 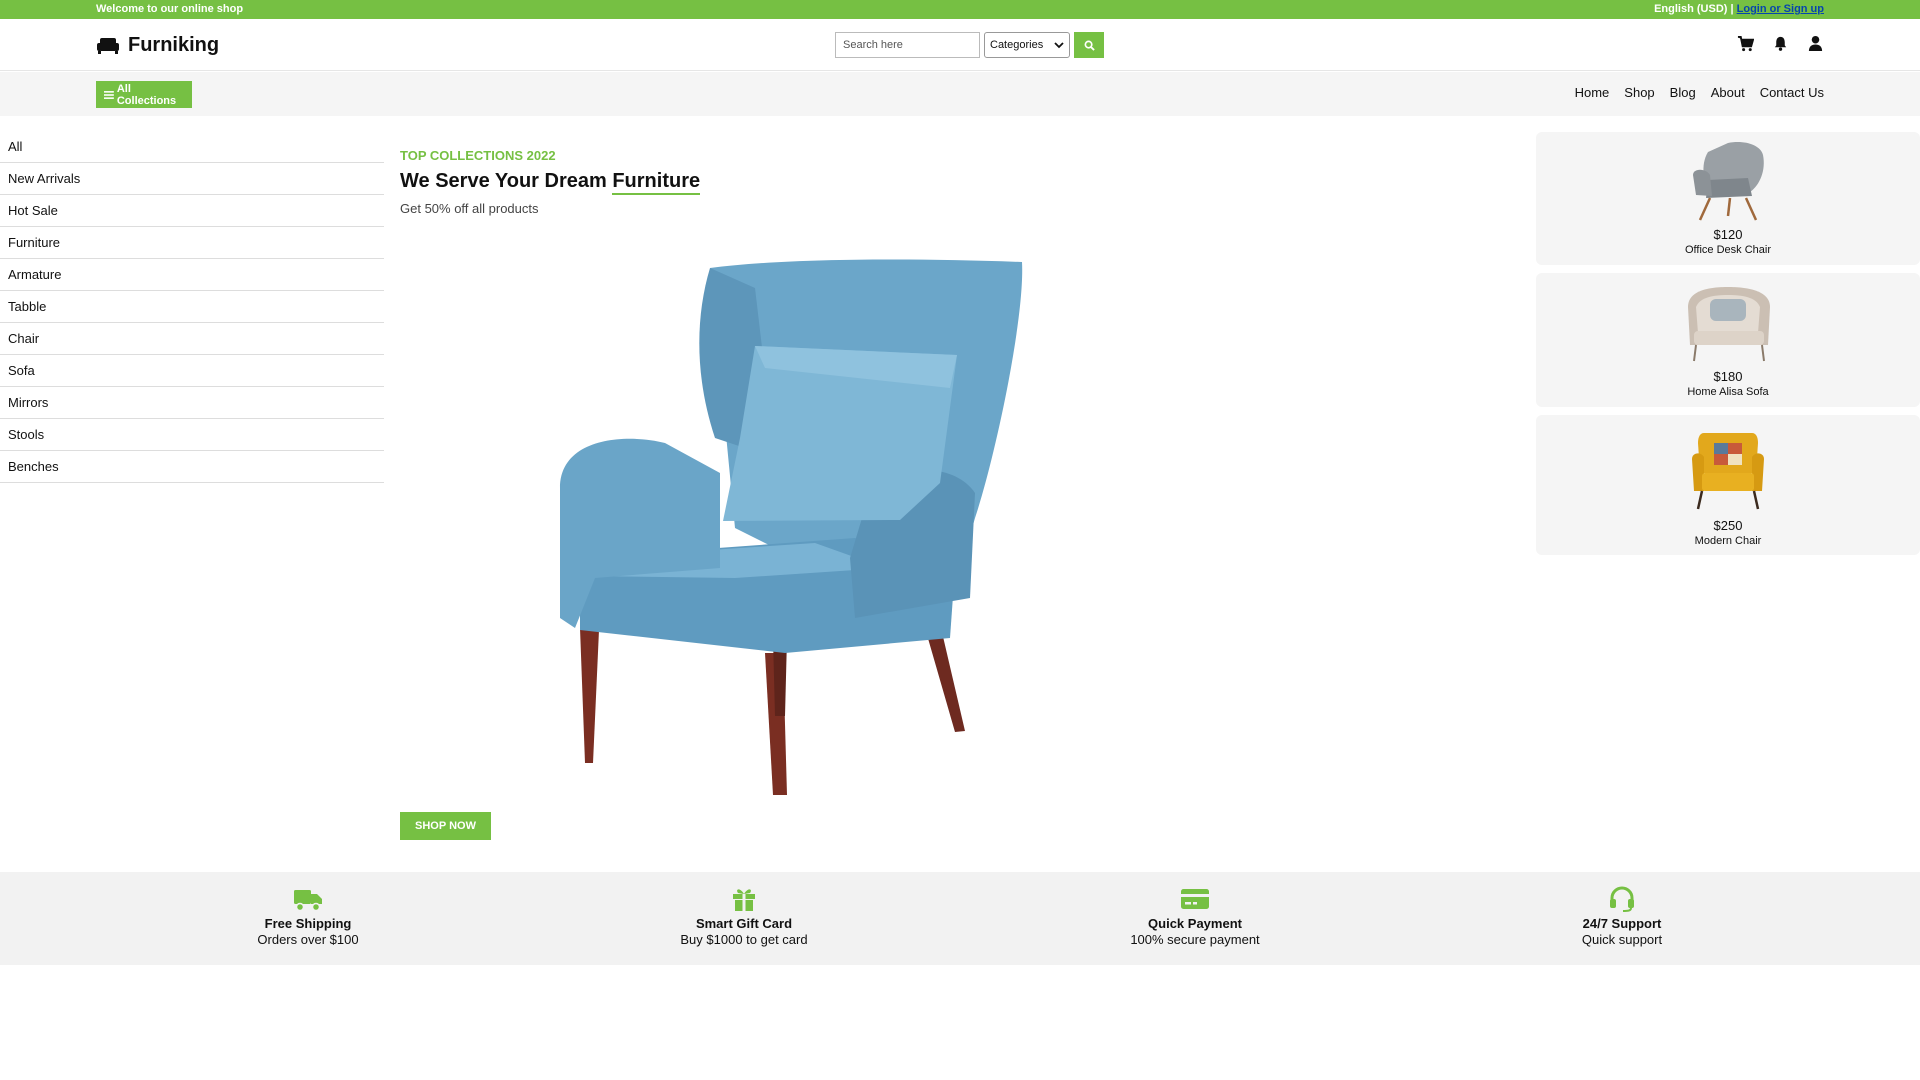 I want to click on category-select: Categories, so click(x=1027, y=45).